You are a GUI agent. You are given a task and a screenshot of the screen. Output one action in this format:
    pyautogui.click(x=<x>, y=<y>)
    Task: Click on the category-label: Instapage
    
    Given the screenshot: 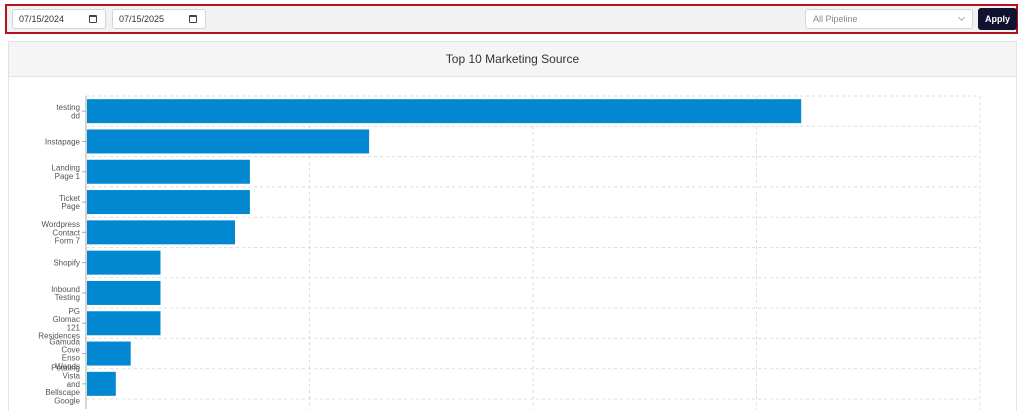 What is the action you would take?
    pyautogui.click(x=63, y=141)
    